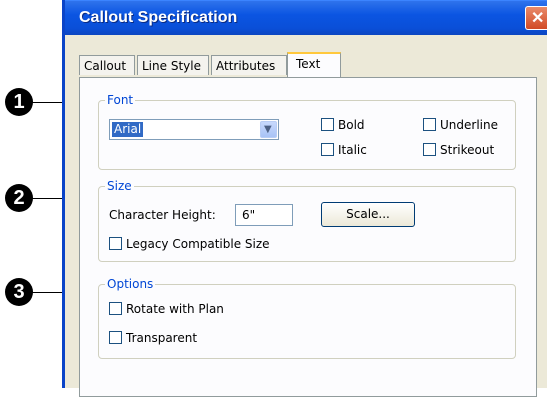 The height and width of the screenshot is (397, 547). What do you see at coordinates (314, 64) in the screenshot?
I see `tab-text: Text` at bounding box center [314, 64].